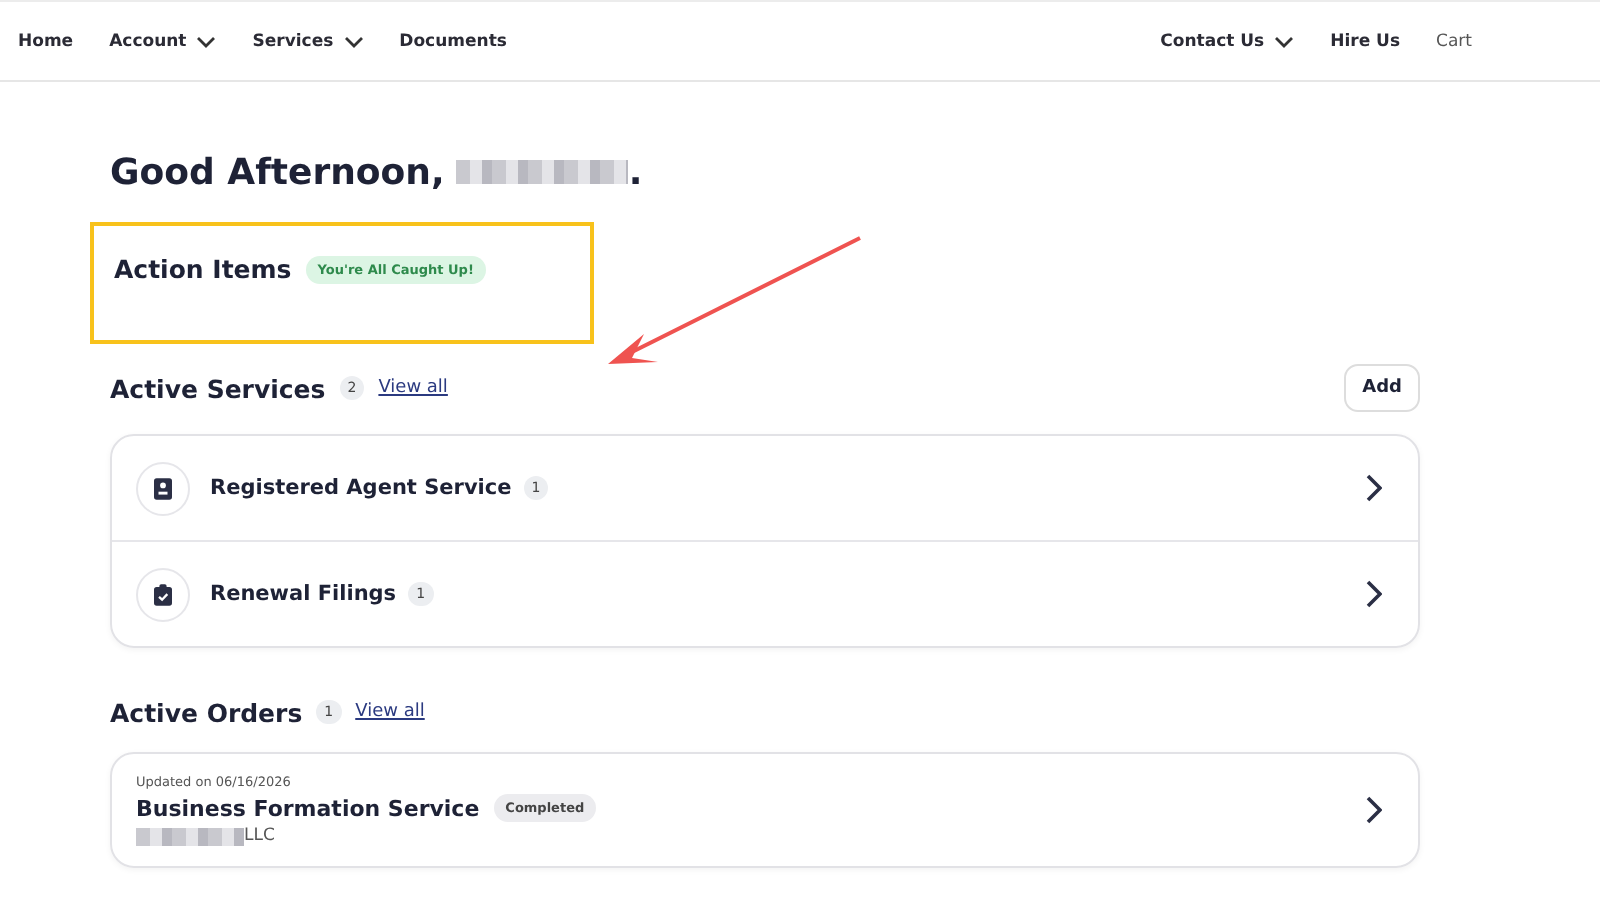 The image size is (1600, 906). What do you see at coordinates (163, 41) in the screenshot?
I see `nav-link: Account` at bounding box center [163, 41].